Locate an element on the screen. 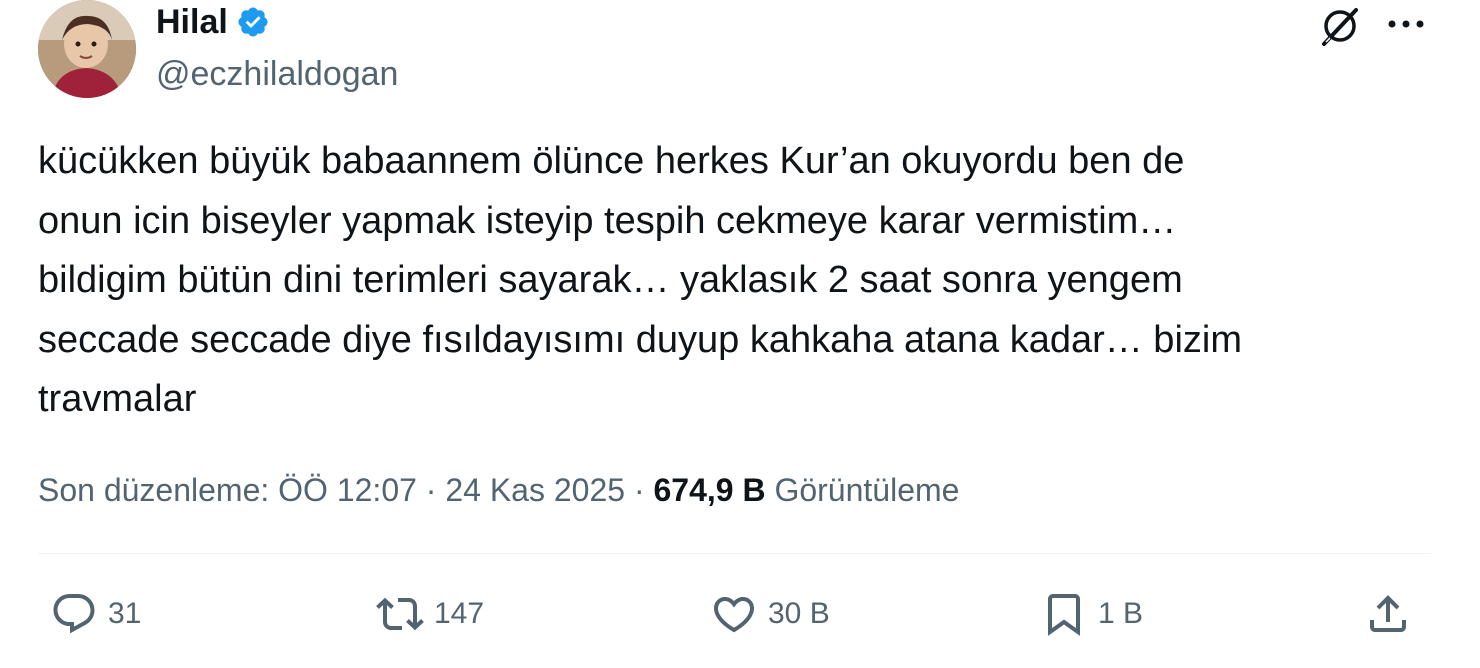 The width and height of the screenshot is (1480, 668). author-name: Hilal is located at coordinates (213, 22).